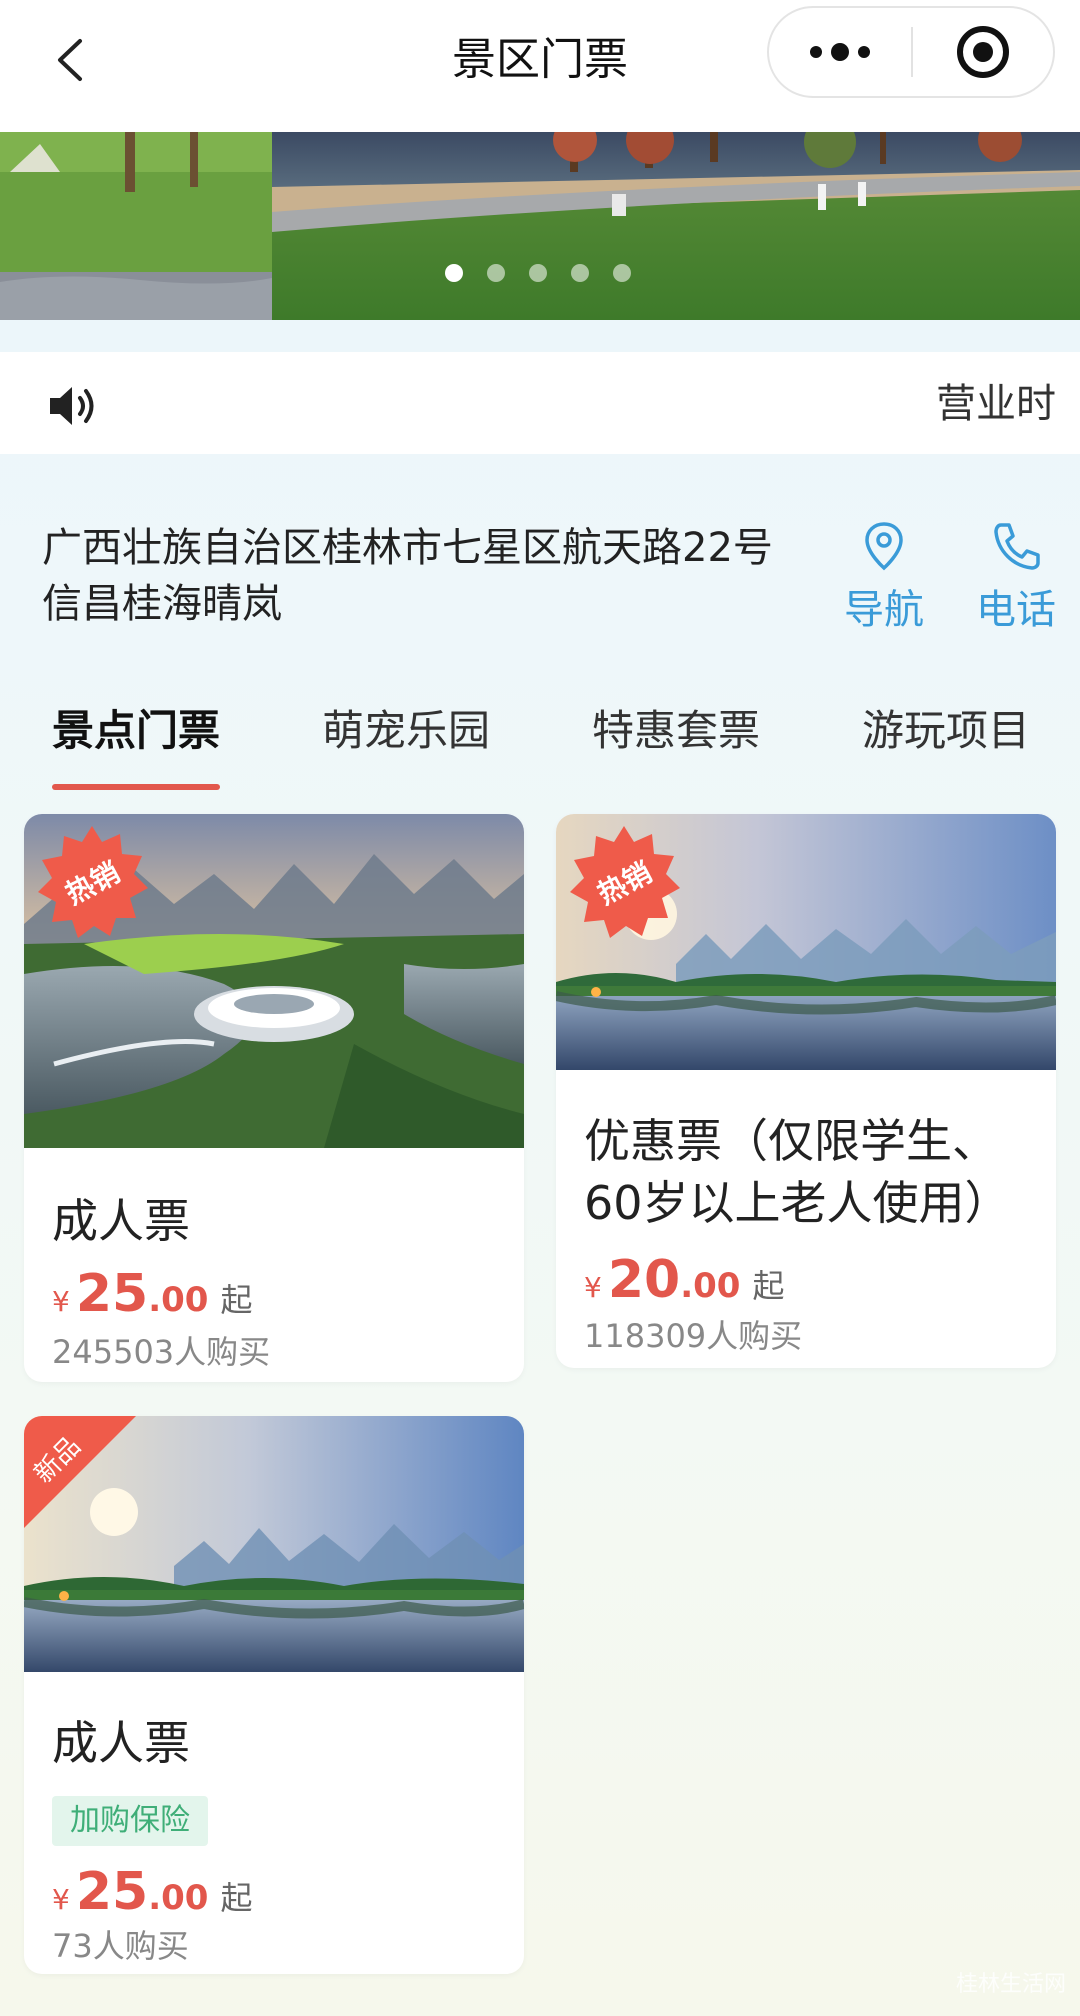 This screenshot has height=2016, width=1080. What do you see at coordinates (84, 1476) in the screenshot?
I see `new-product-badge: 新品` at bounding box center [84, 1476].